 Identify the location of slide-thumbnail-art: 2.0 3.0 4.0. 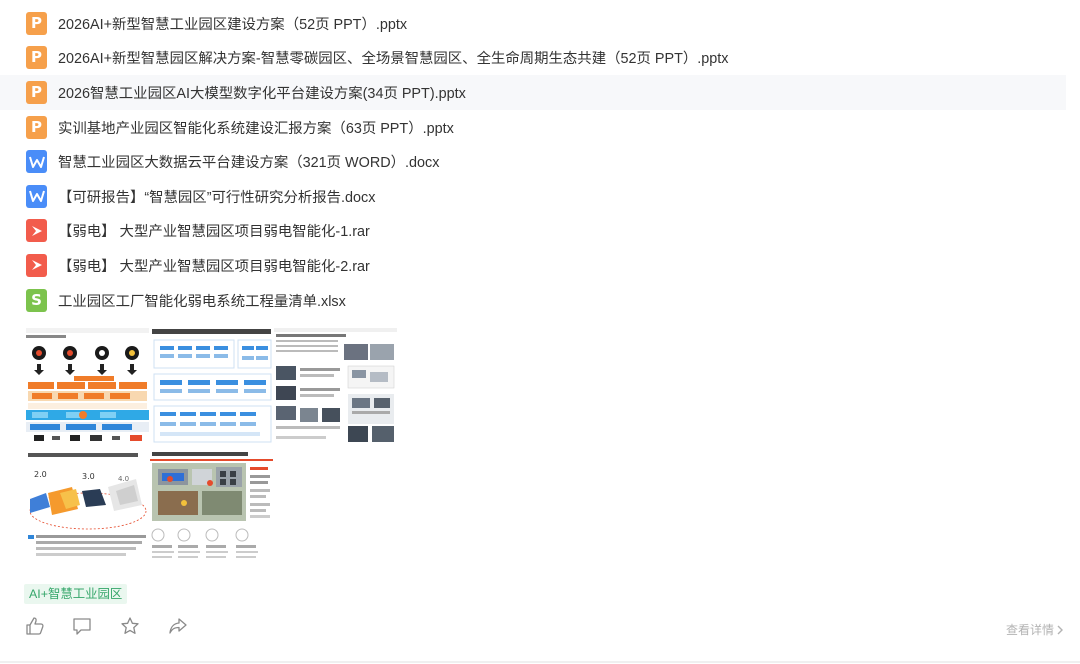
(87, 510).